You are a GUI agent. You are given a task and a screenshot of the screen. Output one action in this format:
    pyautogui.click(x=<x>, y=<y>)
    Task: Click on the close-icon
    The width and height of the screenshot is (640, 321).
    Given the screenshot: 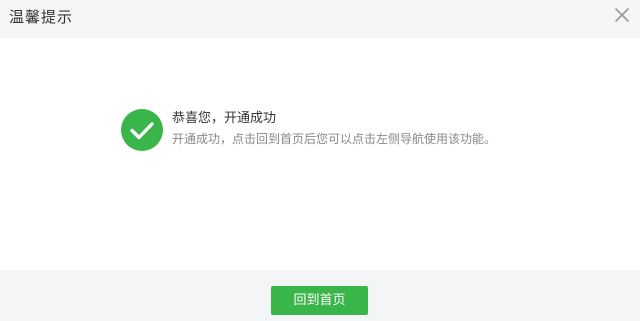 What is the action you would take?
    pyautogui.click(x=622, y=15)
    